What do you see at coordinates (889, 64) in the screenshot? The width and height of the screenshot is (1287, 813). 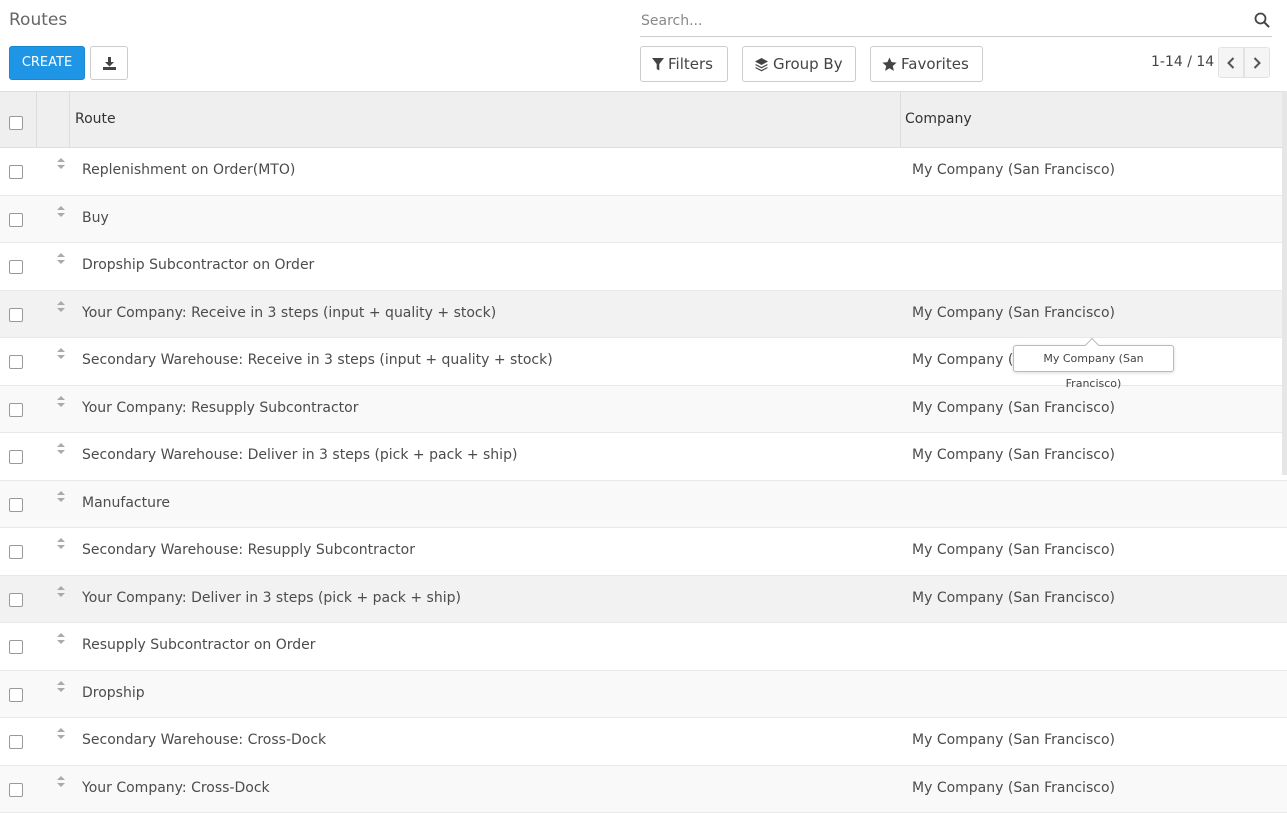 I see `star-icon` at bounding box center [889, 64].